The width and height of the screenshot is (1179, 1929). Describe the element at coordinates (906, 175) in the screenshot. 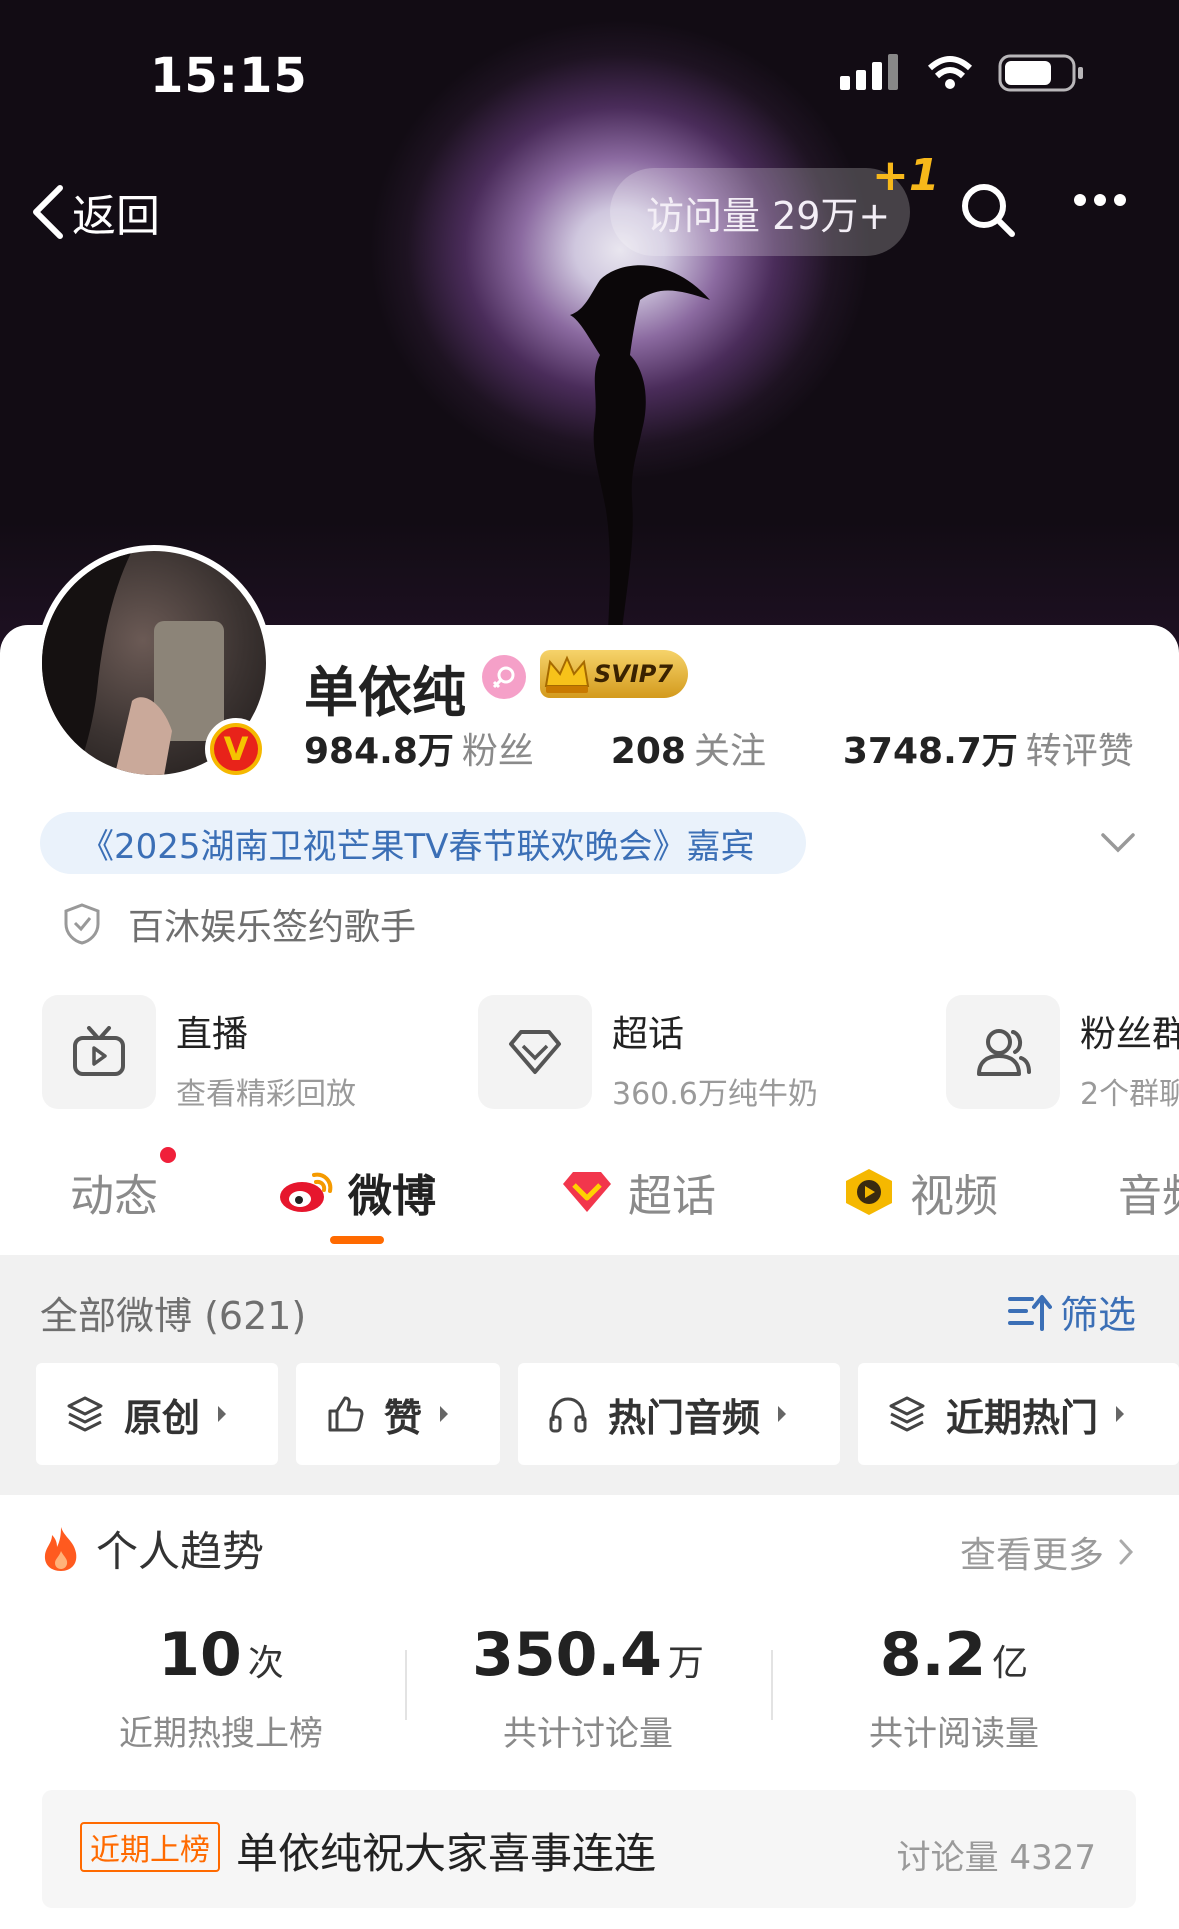

I see `visit-plus-badge: +1` at that location.